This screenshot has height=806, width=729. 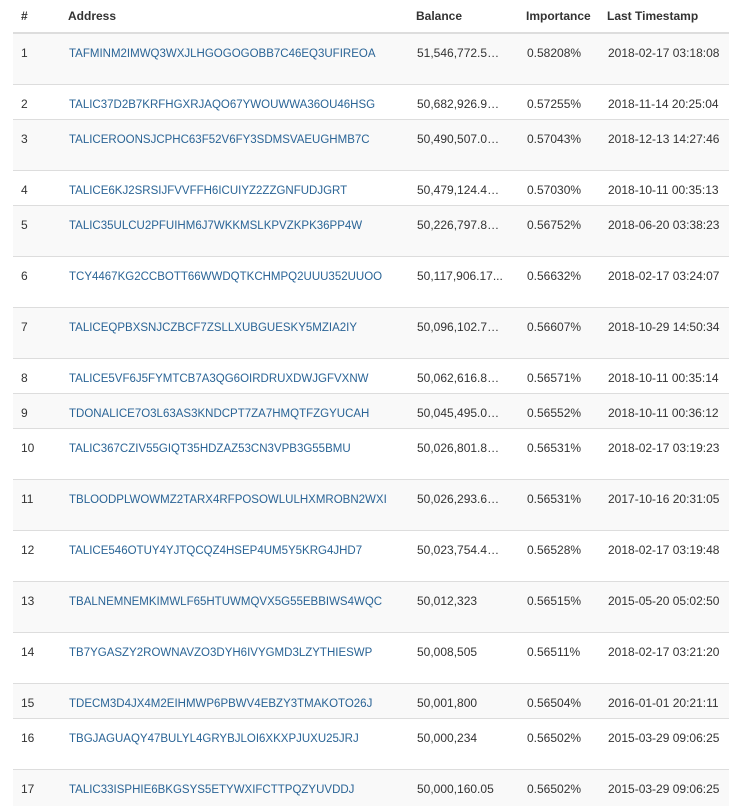 What do you see at coordinates (447, 738) in the screenshot?
I see `row-balance: 50,000,234` at bounding box center [447, 738].